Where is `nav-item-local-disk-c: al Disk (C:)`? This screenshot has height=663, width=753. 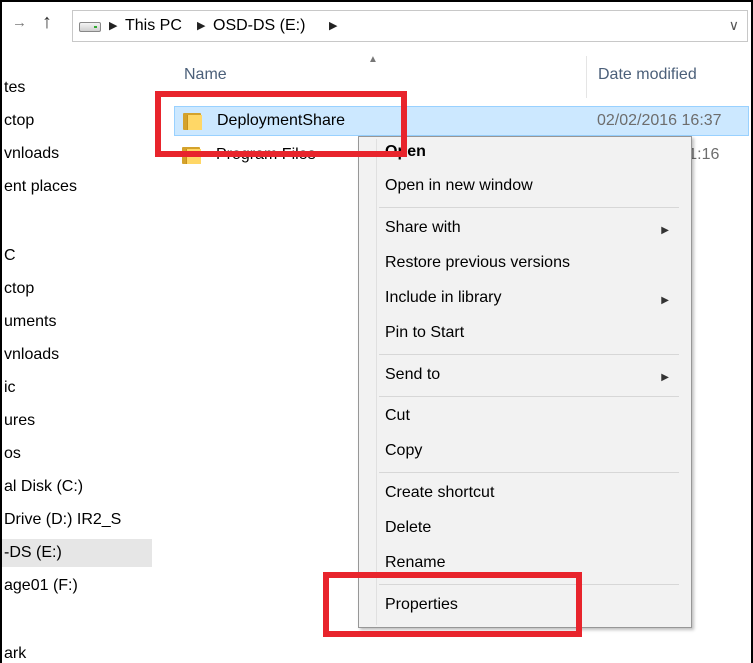 nav-item-local-disk-c: al Disk (C:) is located at coordinates (42, 487).